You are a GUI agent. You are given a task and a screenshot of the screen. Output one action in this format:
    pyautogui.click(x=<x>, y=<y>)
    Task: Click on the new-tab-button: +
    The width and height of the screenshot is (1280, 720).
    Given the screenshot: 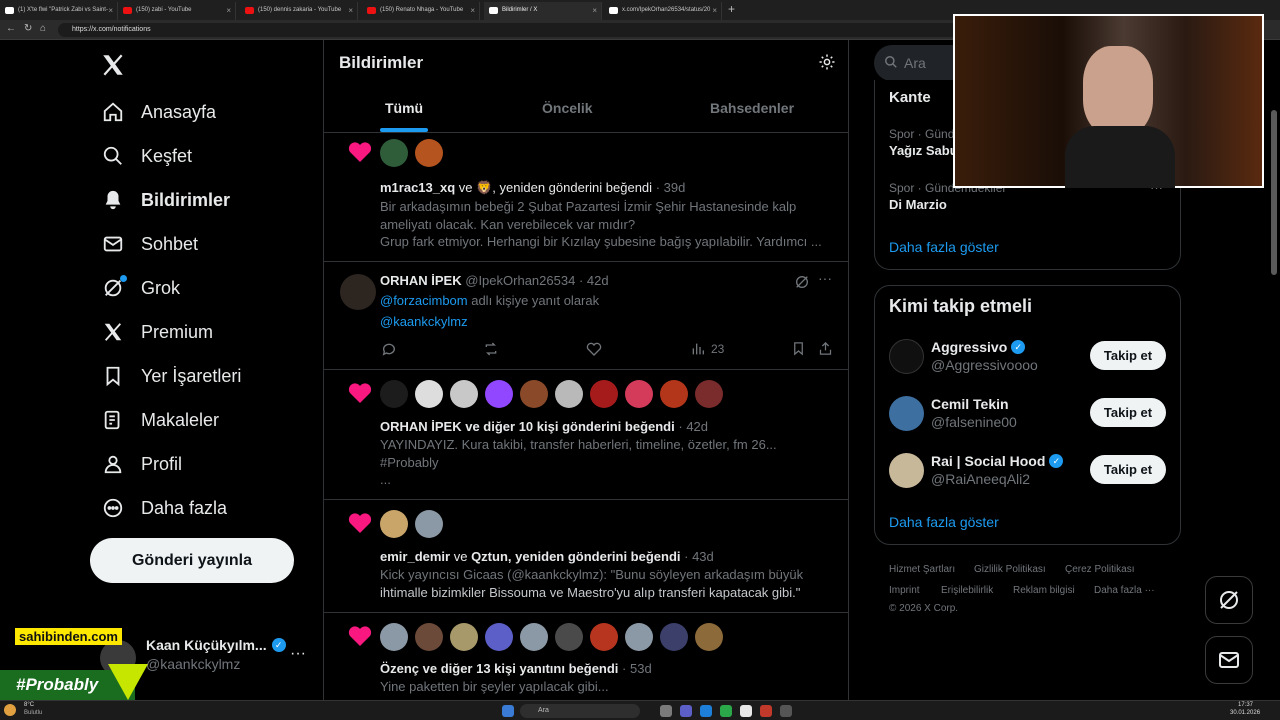 What is the action you would take?
    pyautogui.click(x=731, y=9)
    